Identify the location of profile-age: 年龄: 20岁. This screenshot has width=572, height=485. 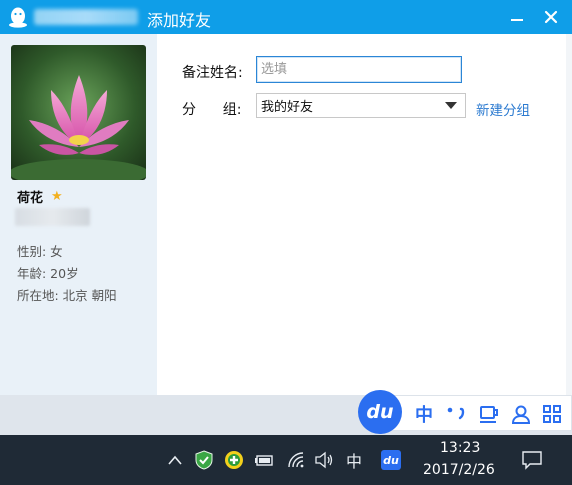
(48, 273).